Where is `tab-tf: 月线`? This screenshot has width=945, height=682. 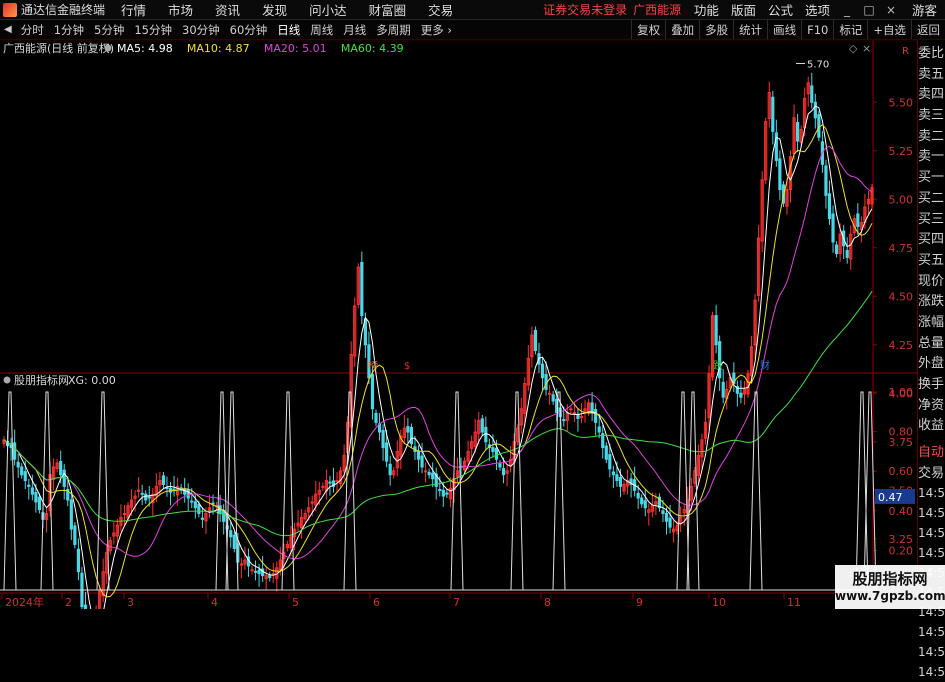 tab-tf: 月线 is located at coordinates (354, 29).